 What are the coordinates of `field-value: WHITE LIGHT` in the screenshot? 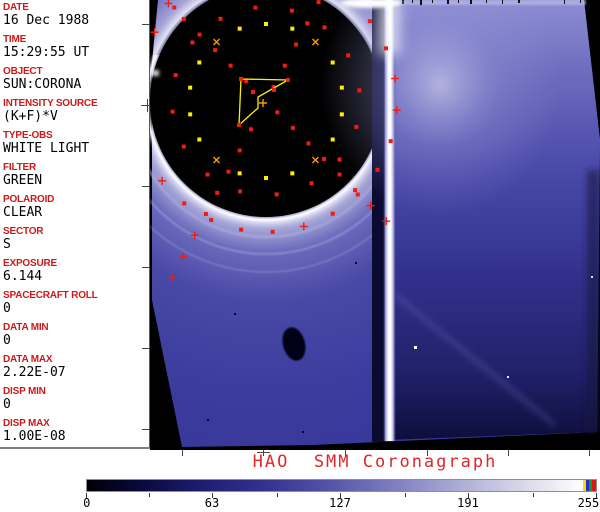 It's located at (46, 148).